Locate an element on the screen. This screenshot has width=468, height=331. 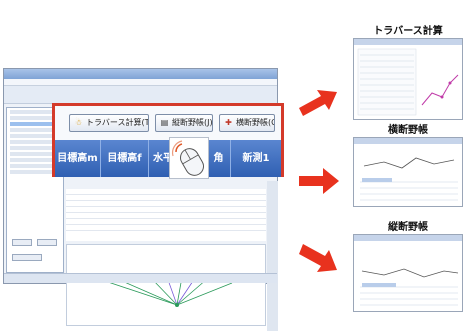
arrow-to-longitudinal-icon is located at coordinates (318, 258).